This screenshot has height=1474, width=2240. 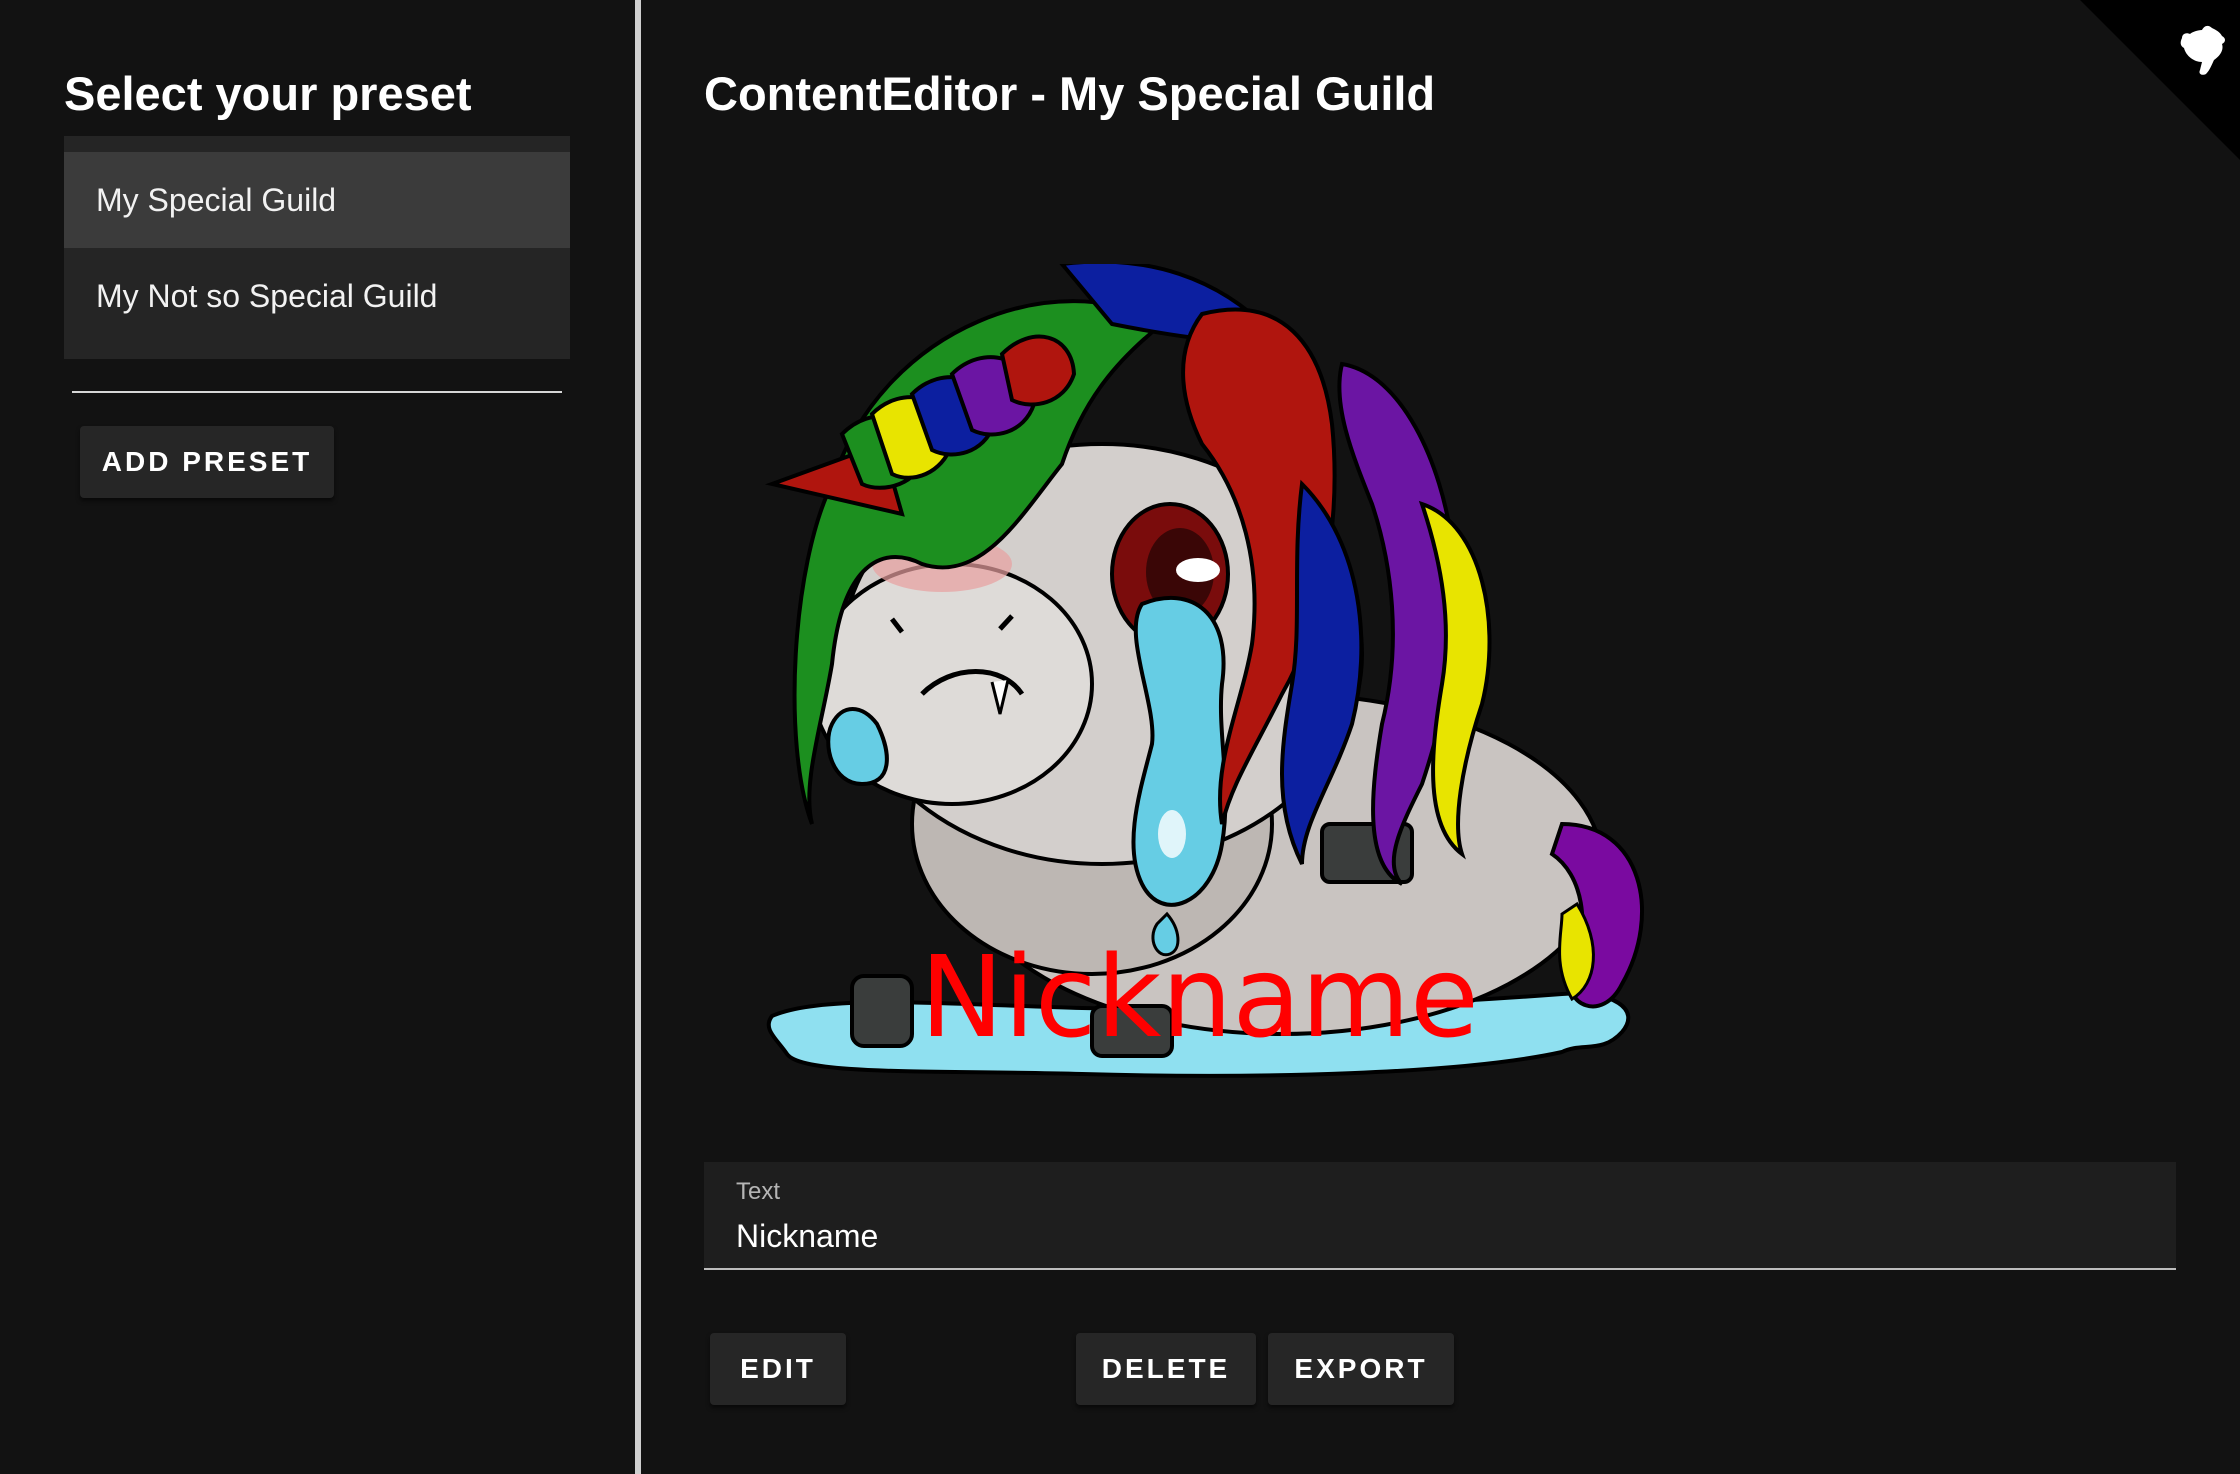 I want to click on sidebar-title: Select your preset, so click(x=268, y=93).